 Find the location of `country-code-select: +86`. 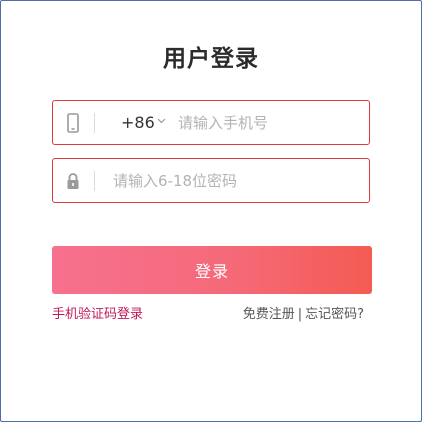

country-code-select: +86 is located at coordinates (143, 122).